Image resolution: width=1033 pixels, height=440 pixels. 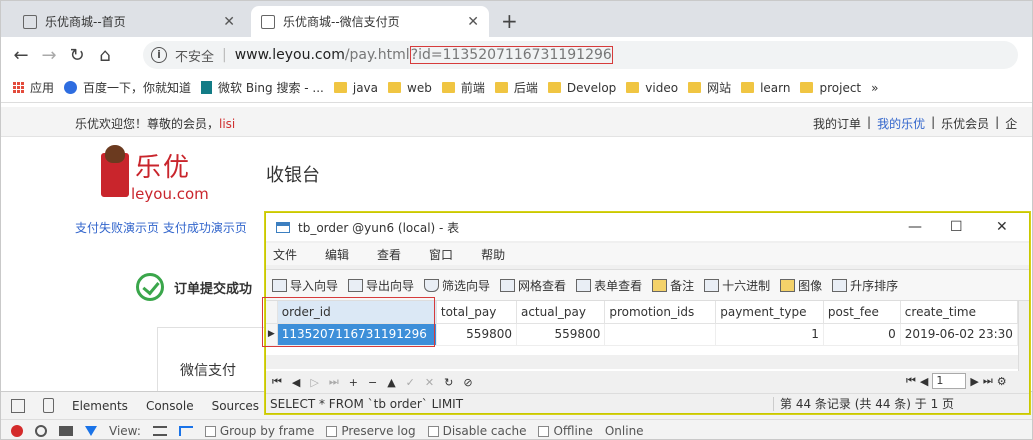 What do you see at coordinates (100, 406) in the screenshot?
I see `tab-elements: Elements` at bounding box center [100, 406].